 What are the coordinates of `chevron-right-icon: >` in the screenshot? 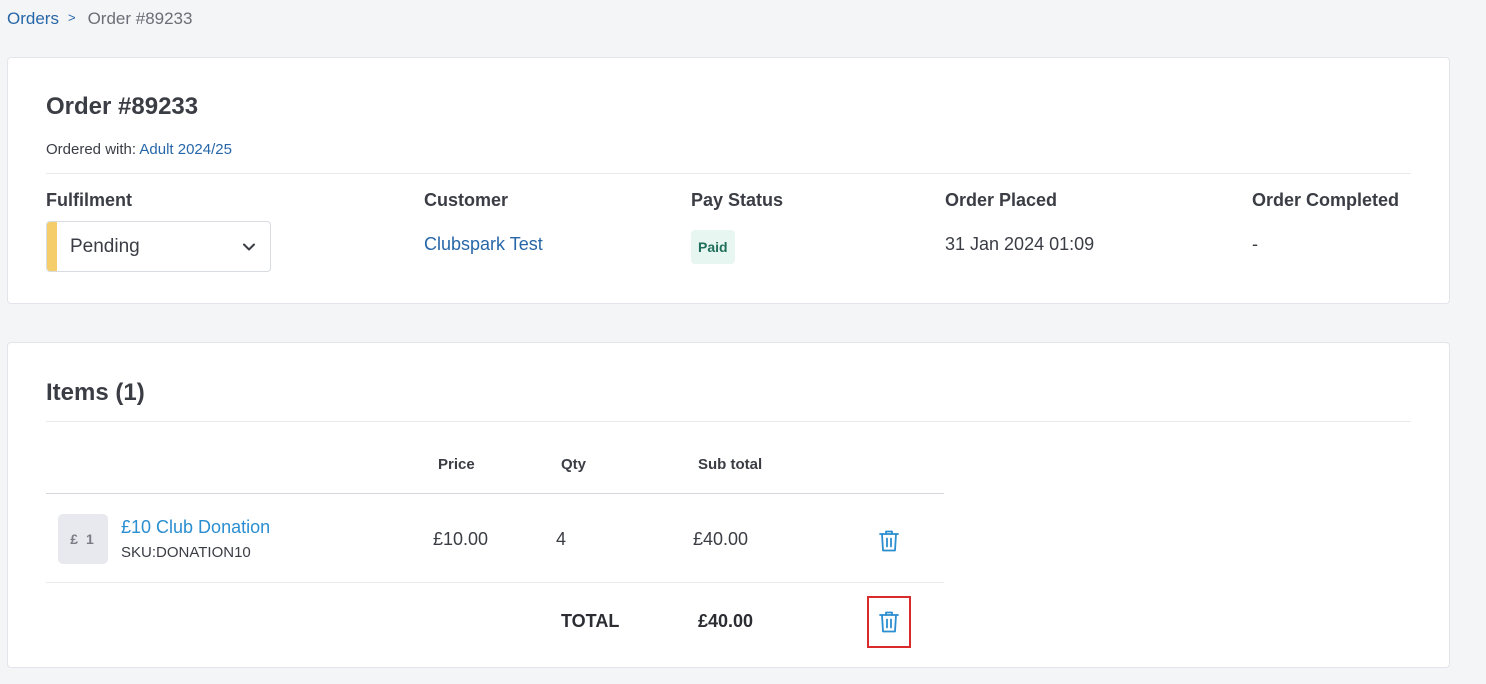 It's located at (71, 17).